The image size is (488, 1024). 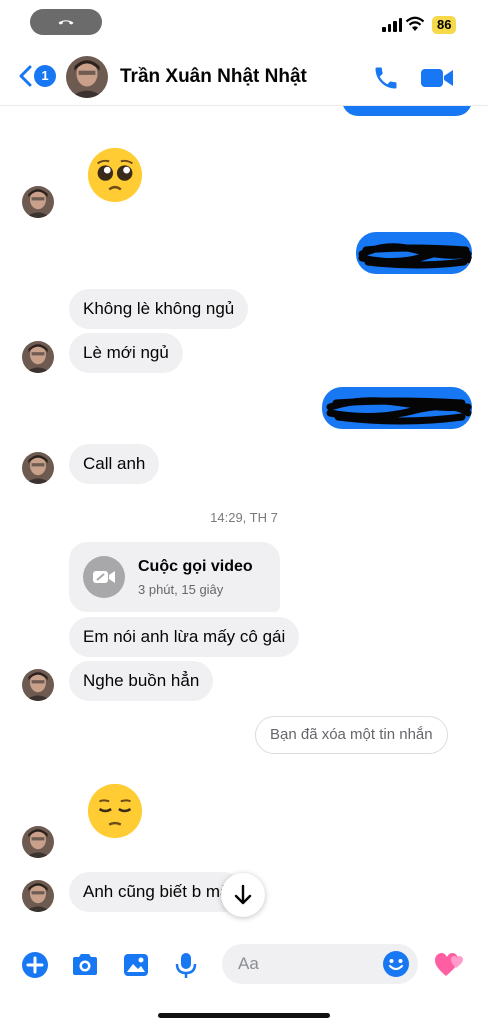 I want to click on microphone-icon, so click(x=186, y=965).